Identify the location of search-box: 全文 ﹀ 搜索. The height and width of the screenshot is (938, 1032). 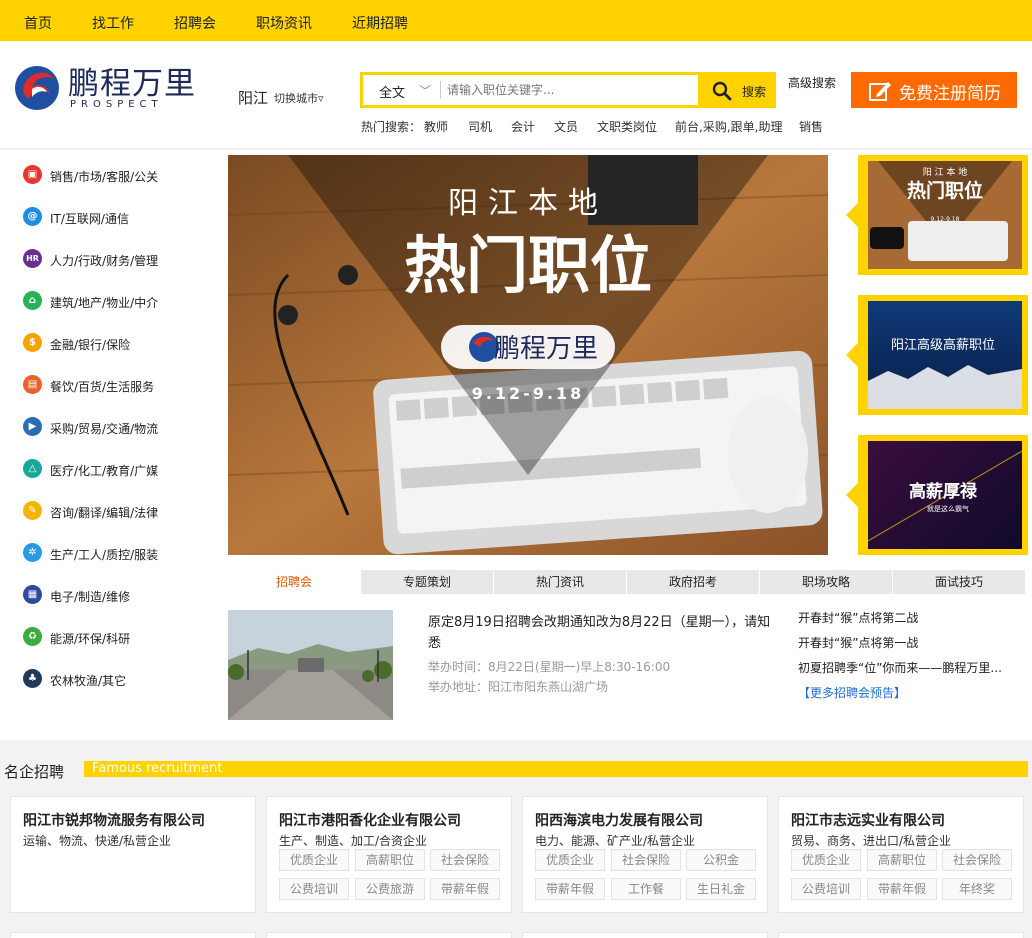
(568, 90).